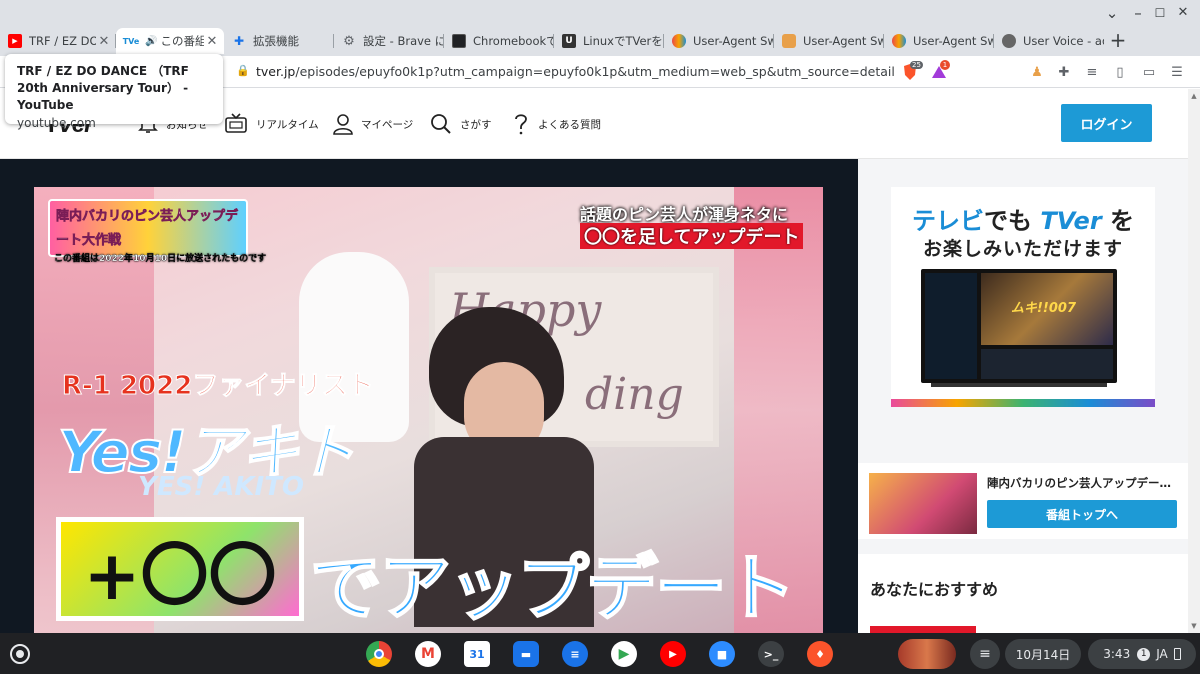 The width and height of the screenshot is (1200, 674). I want to click on caption-top-2: 〇〇を足してアップデート, so click(692, 236).